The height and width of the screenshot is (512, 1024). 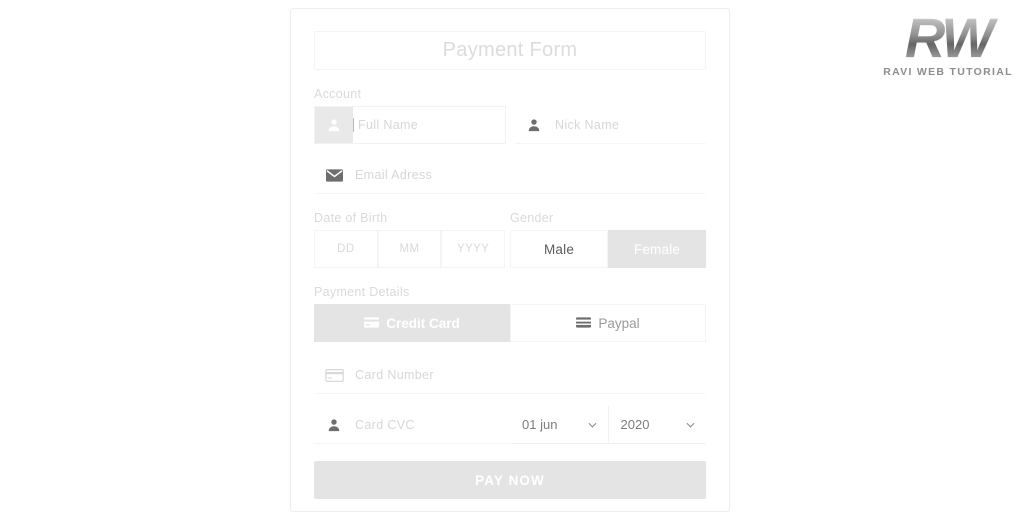 I want to click on card-cvc-field: Card CVC, so click(x=412, y=425).